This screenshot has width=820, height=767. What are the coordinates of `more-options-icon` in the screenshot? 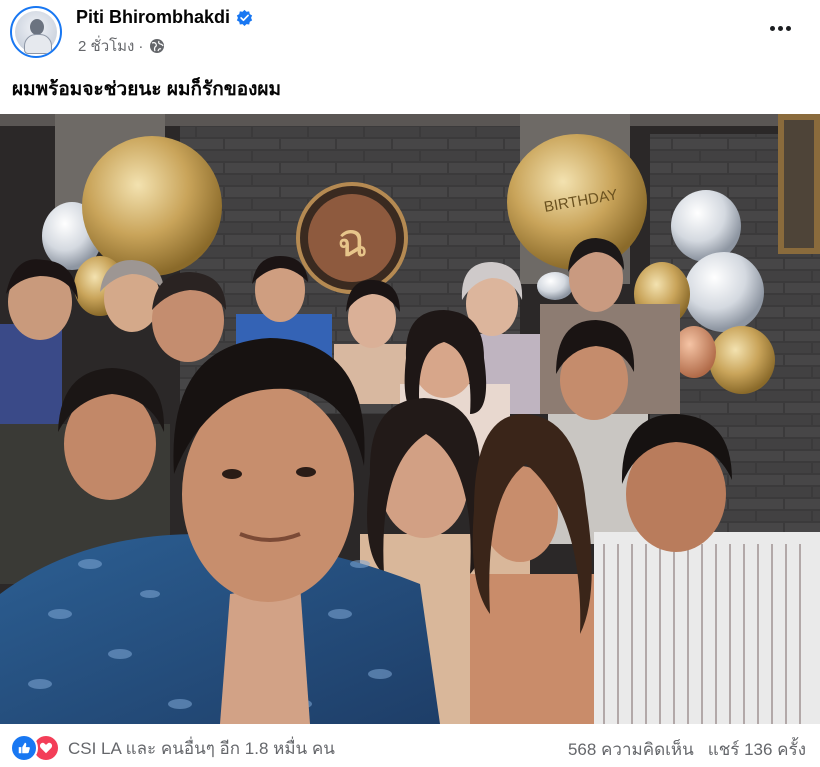 It's located at (772, 28).